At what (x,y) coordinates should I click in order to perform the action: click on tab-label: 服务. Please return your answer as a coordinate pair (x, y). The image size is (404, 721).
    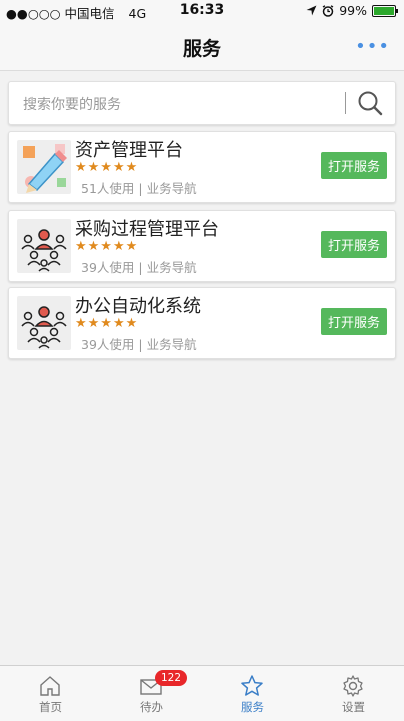
    Looking at the image, I should click on (252, 707).